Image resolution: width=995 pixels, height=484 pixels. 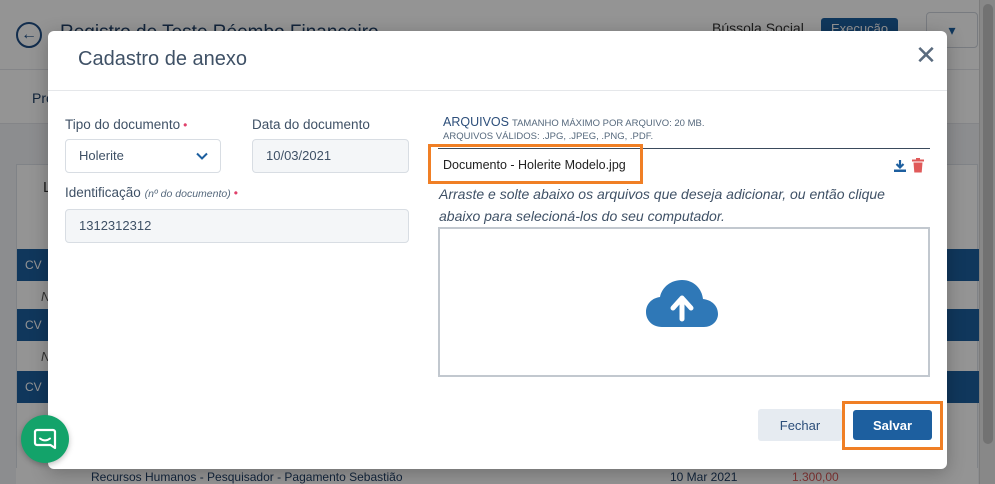 I want to click on chat-widget-button, so click(x=45, y=439).